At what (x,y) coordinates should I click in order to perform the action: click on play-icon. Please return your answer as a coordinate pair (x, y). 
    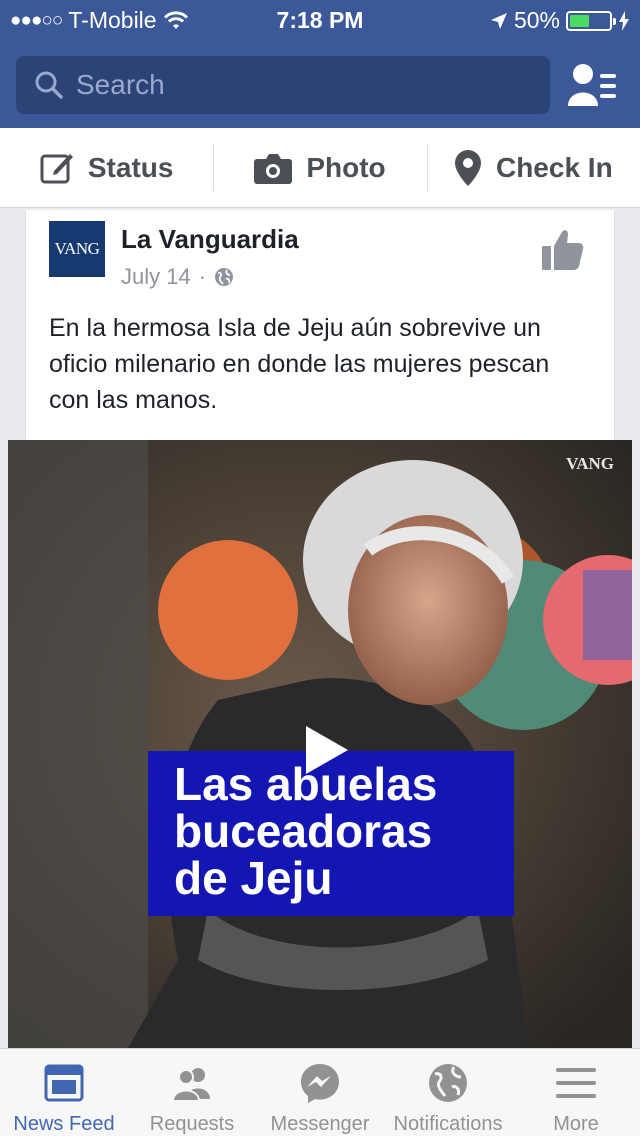
    Looking at the image, I should click on (326, 750).